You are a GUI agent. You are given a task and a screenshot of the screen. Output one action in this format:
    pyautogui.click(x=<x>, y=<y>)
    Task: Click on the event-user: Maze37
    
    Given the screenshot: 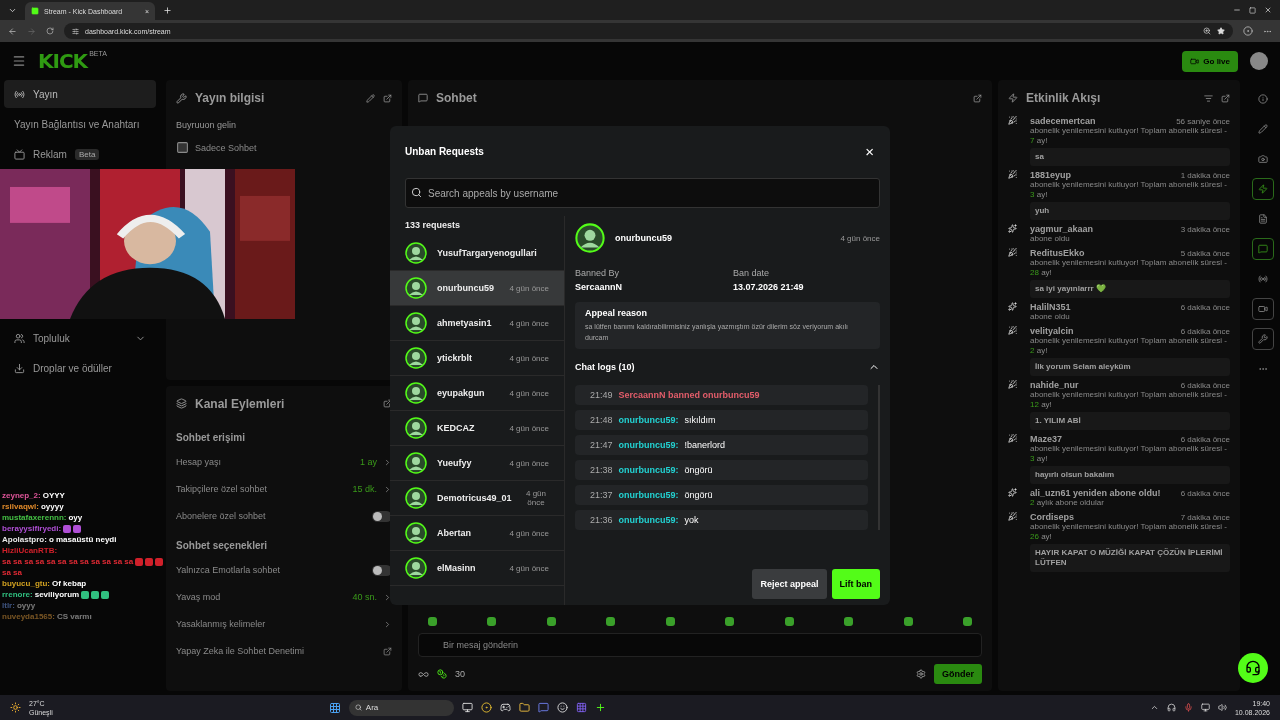 What is the action you would take?
    pyautogui.click(x=1046, y=439)
    